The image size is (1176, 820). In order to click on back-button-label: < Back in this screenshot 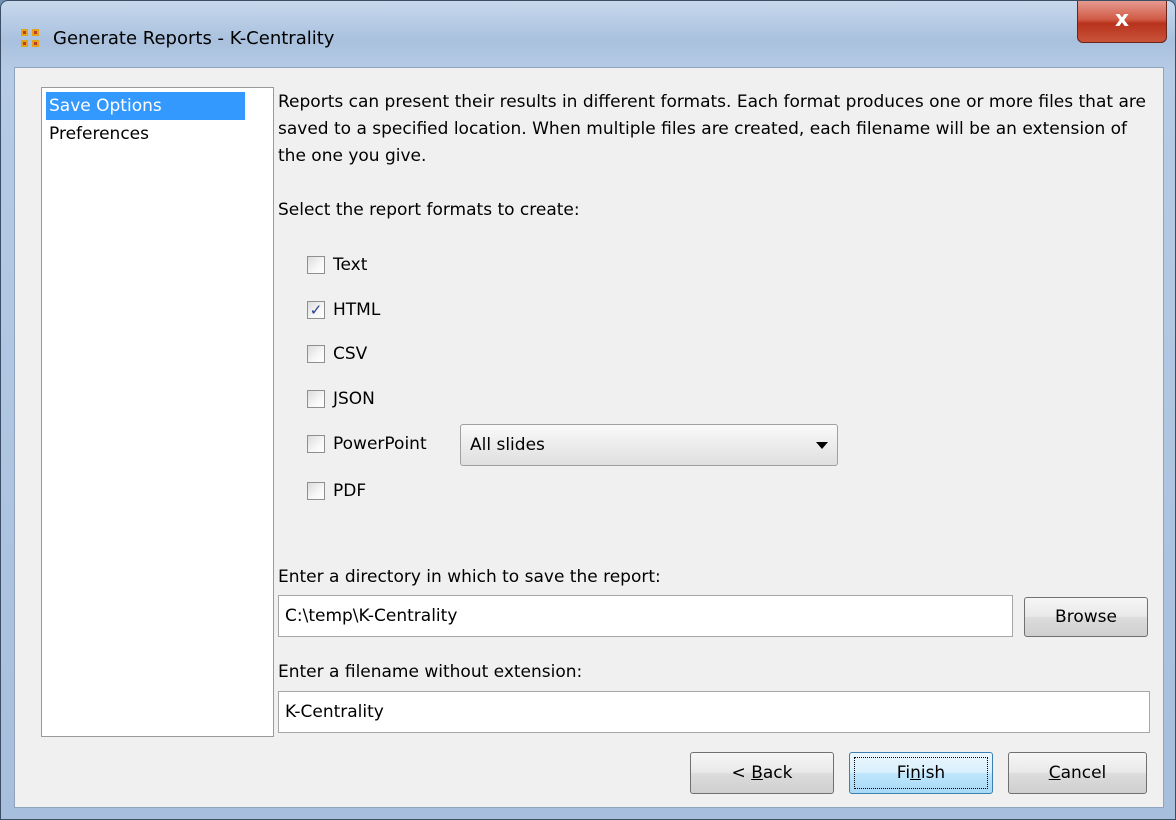, I will do `click(762, 773)`.